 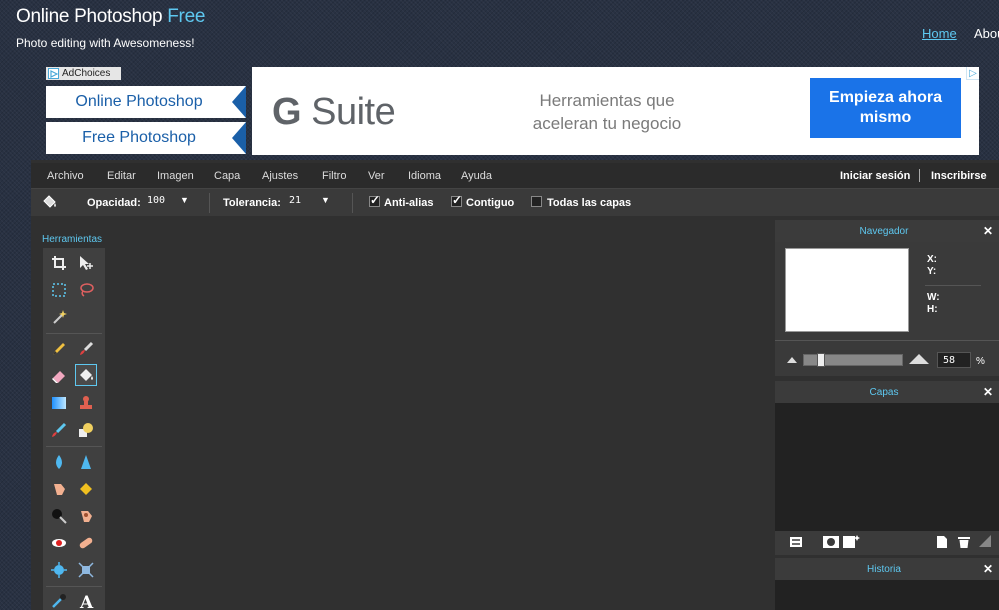 What do you see at coordinates (847, 290) in the screenshot?
I see `navigator-preview` at bounding box center [847, 290].